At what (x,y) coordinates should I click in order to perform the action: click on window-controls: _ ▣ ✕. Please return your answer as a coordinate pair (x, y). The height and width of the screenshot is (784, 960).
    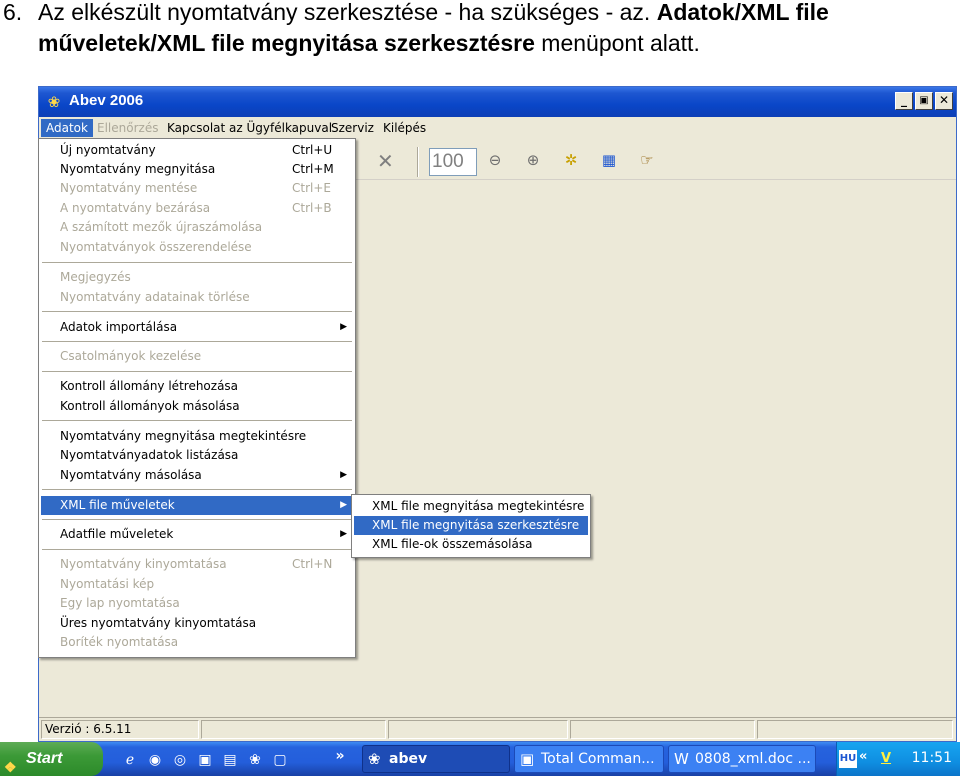
    Looking at the image, I should click on (924, 101).